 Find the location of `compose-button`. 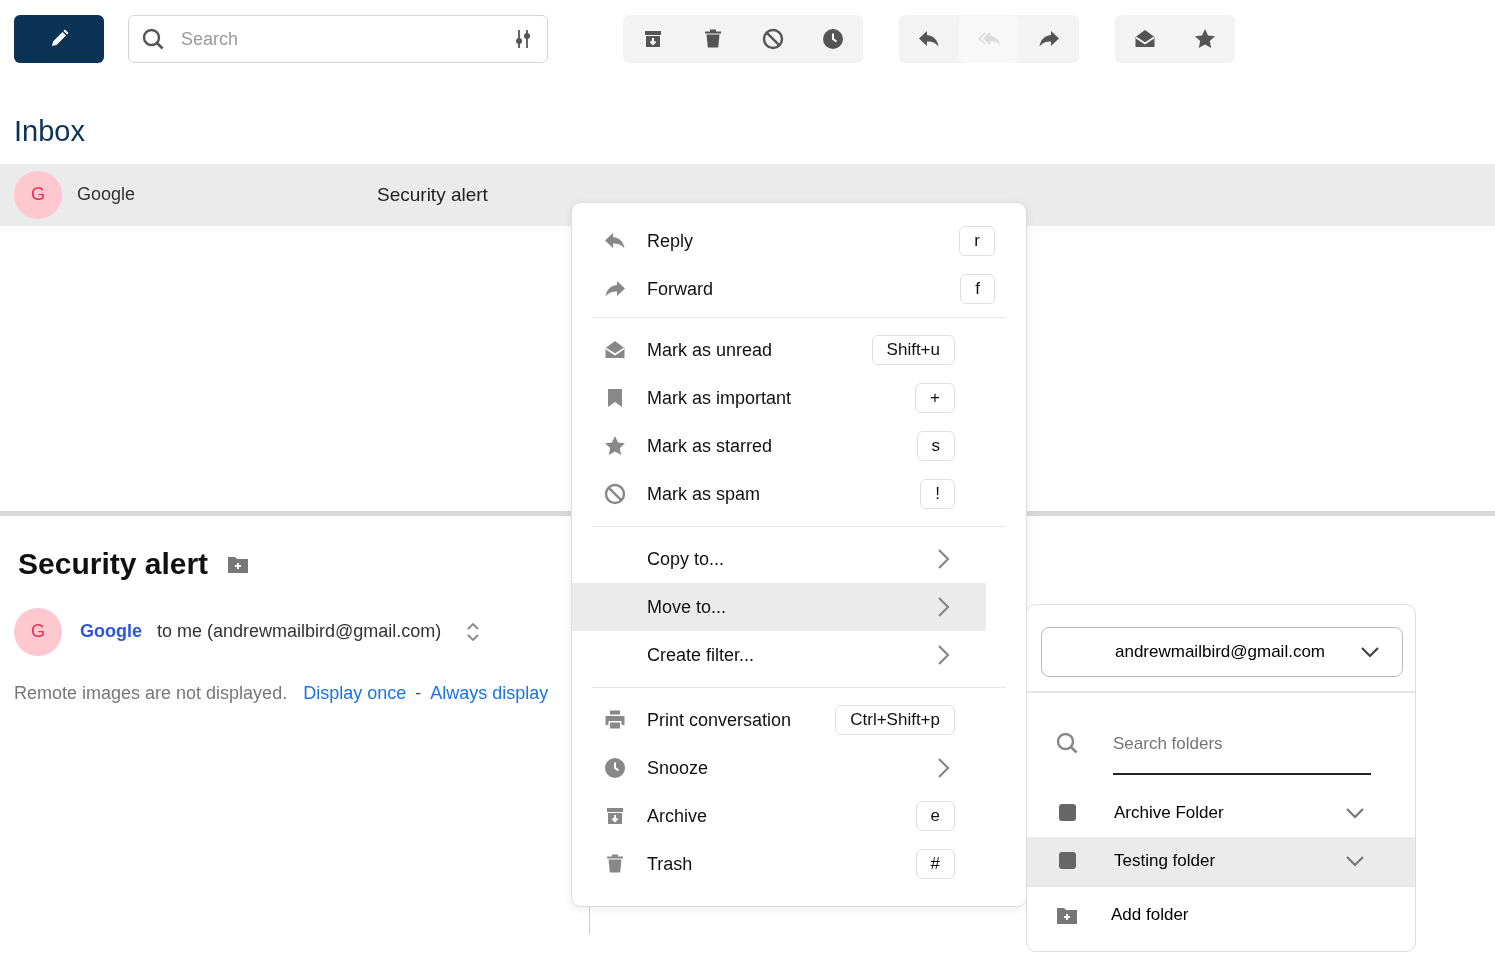

compose-button is located at coordinates (59, 39).